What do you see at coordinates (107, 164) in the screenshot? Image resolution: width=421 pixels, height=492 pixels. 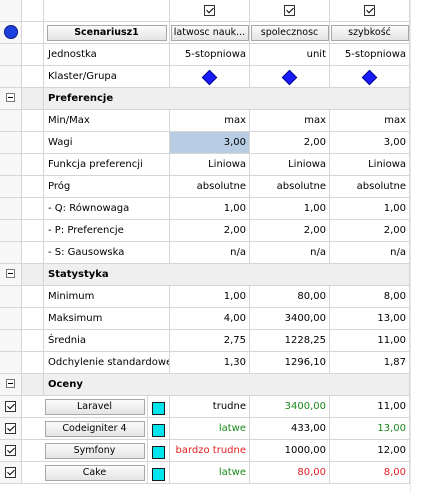 I see `row-label: Funkcja preferencji` at bounding box center [107, 164].